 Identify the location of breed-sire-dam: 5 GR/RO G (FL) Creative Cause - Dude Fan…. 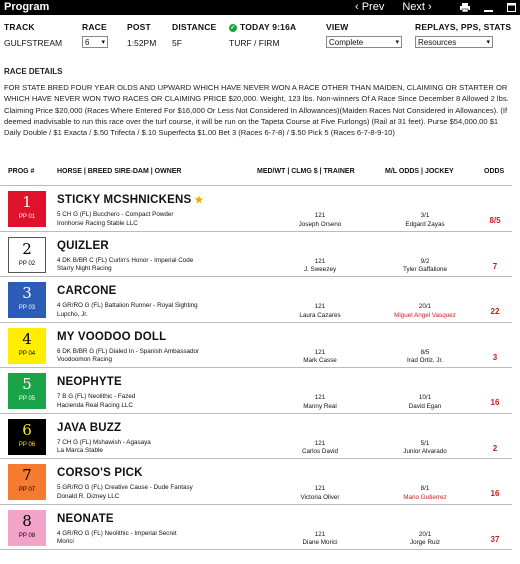
(125, 487).